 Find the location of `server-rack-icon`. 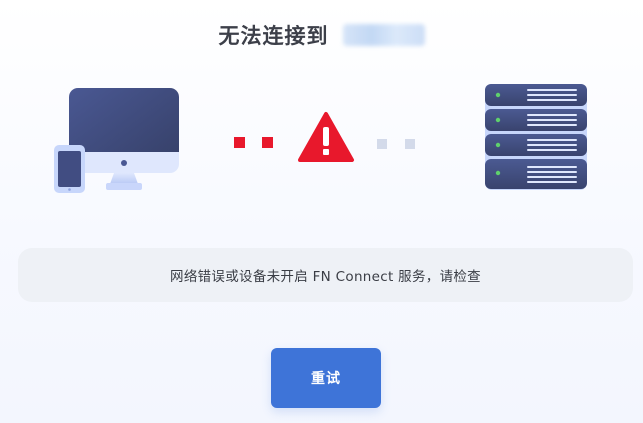

server-rack-icon is located at coordinates (536, 137).